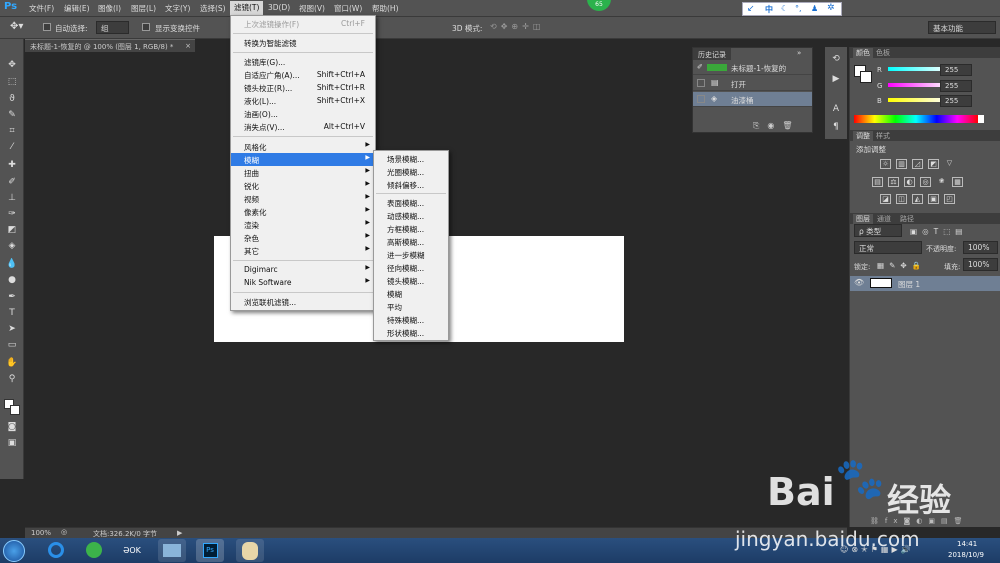  What do you see at coordinates (348, 8) in the screenshot?
I see `menu-window: 窗口(W)` at bounding box center [348, 8].